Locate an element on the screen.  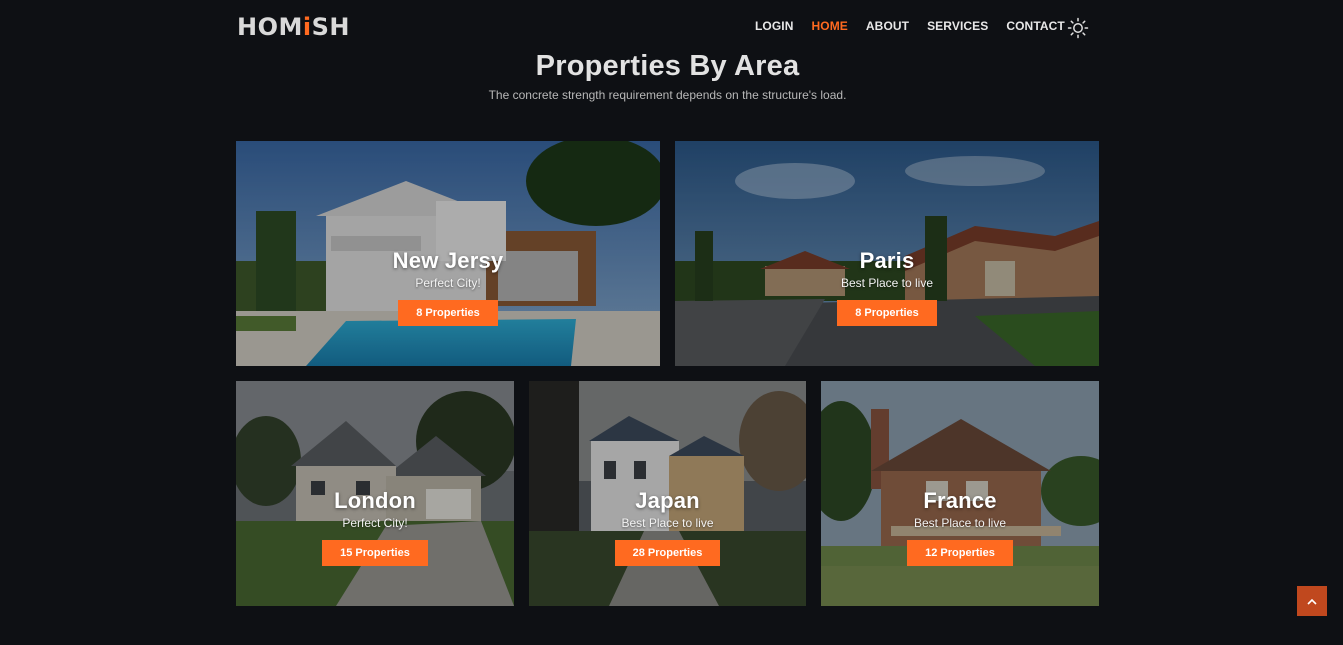
properties-count-button: 15 Properties is located at coordinates (375, 553).